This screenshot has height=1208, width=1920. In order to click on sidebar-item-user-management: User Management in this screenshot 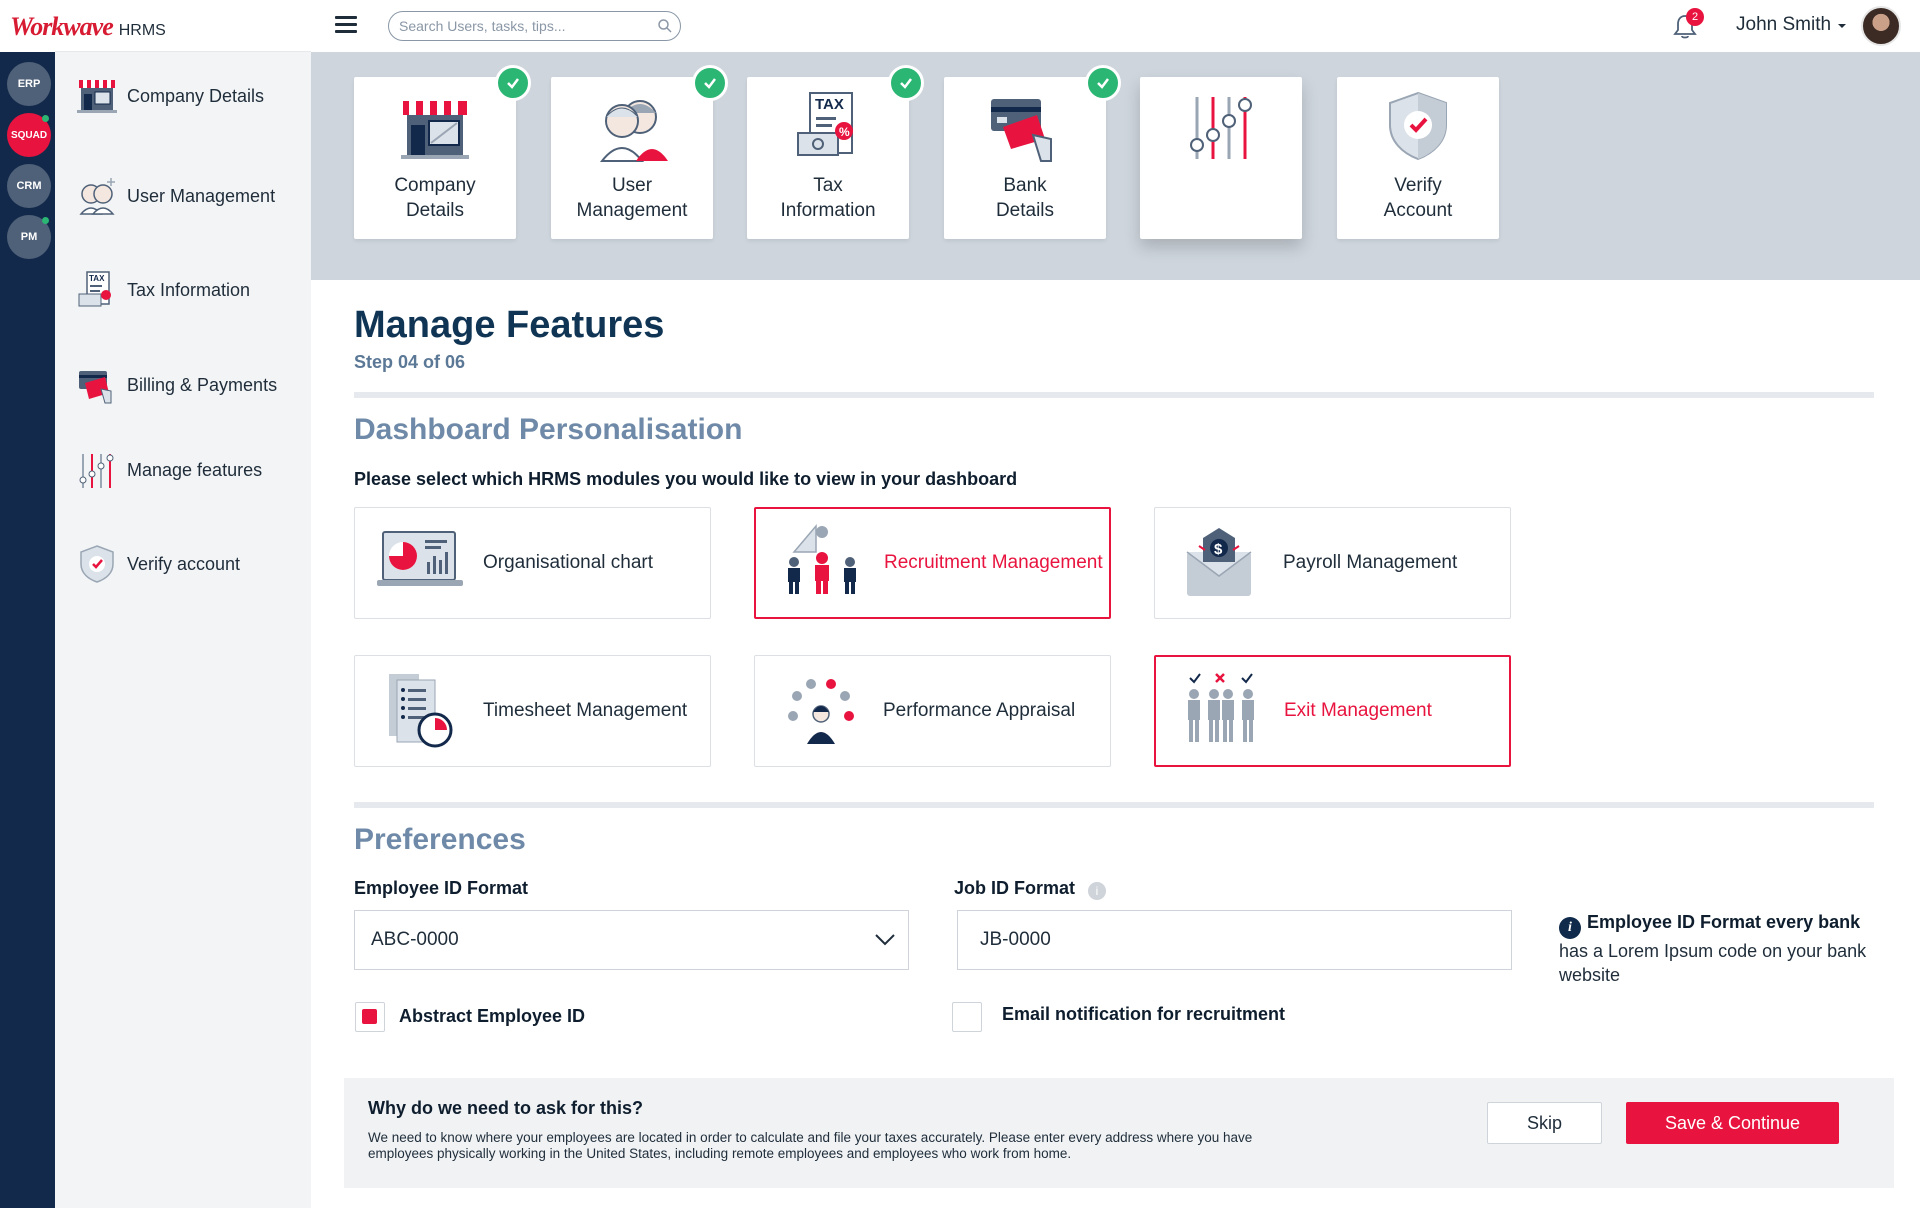, I will do `click(190, 196)`.